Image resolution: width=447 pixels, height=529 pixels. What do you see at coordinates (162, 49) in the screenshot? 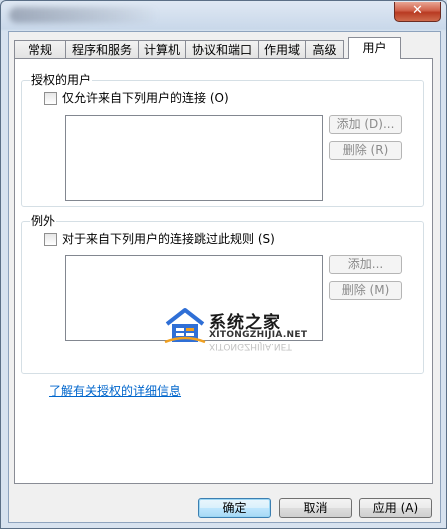
I see `tab-computers: 计算机` at bounding box center [162, 49].